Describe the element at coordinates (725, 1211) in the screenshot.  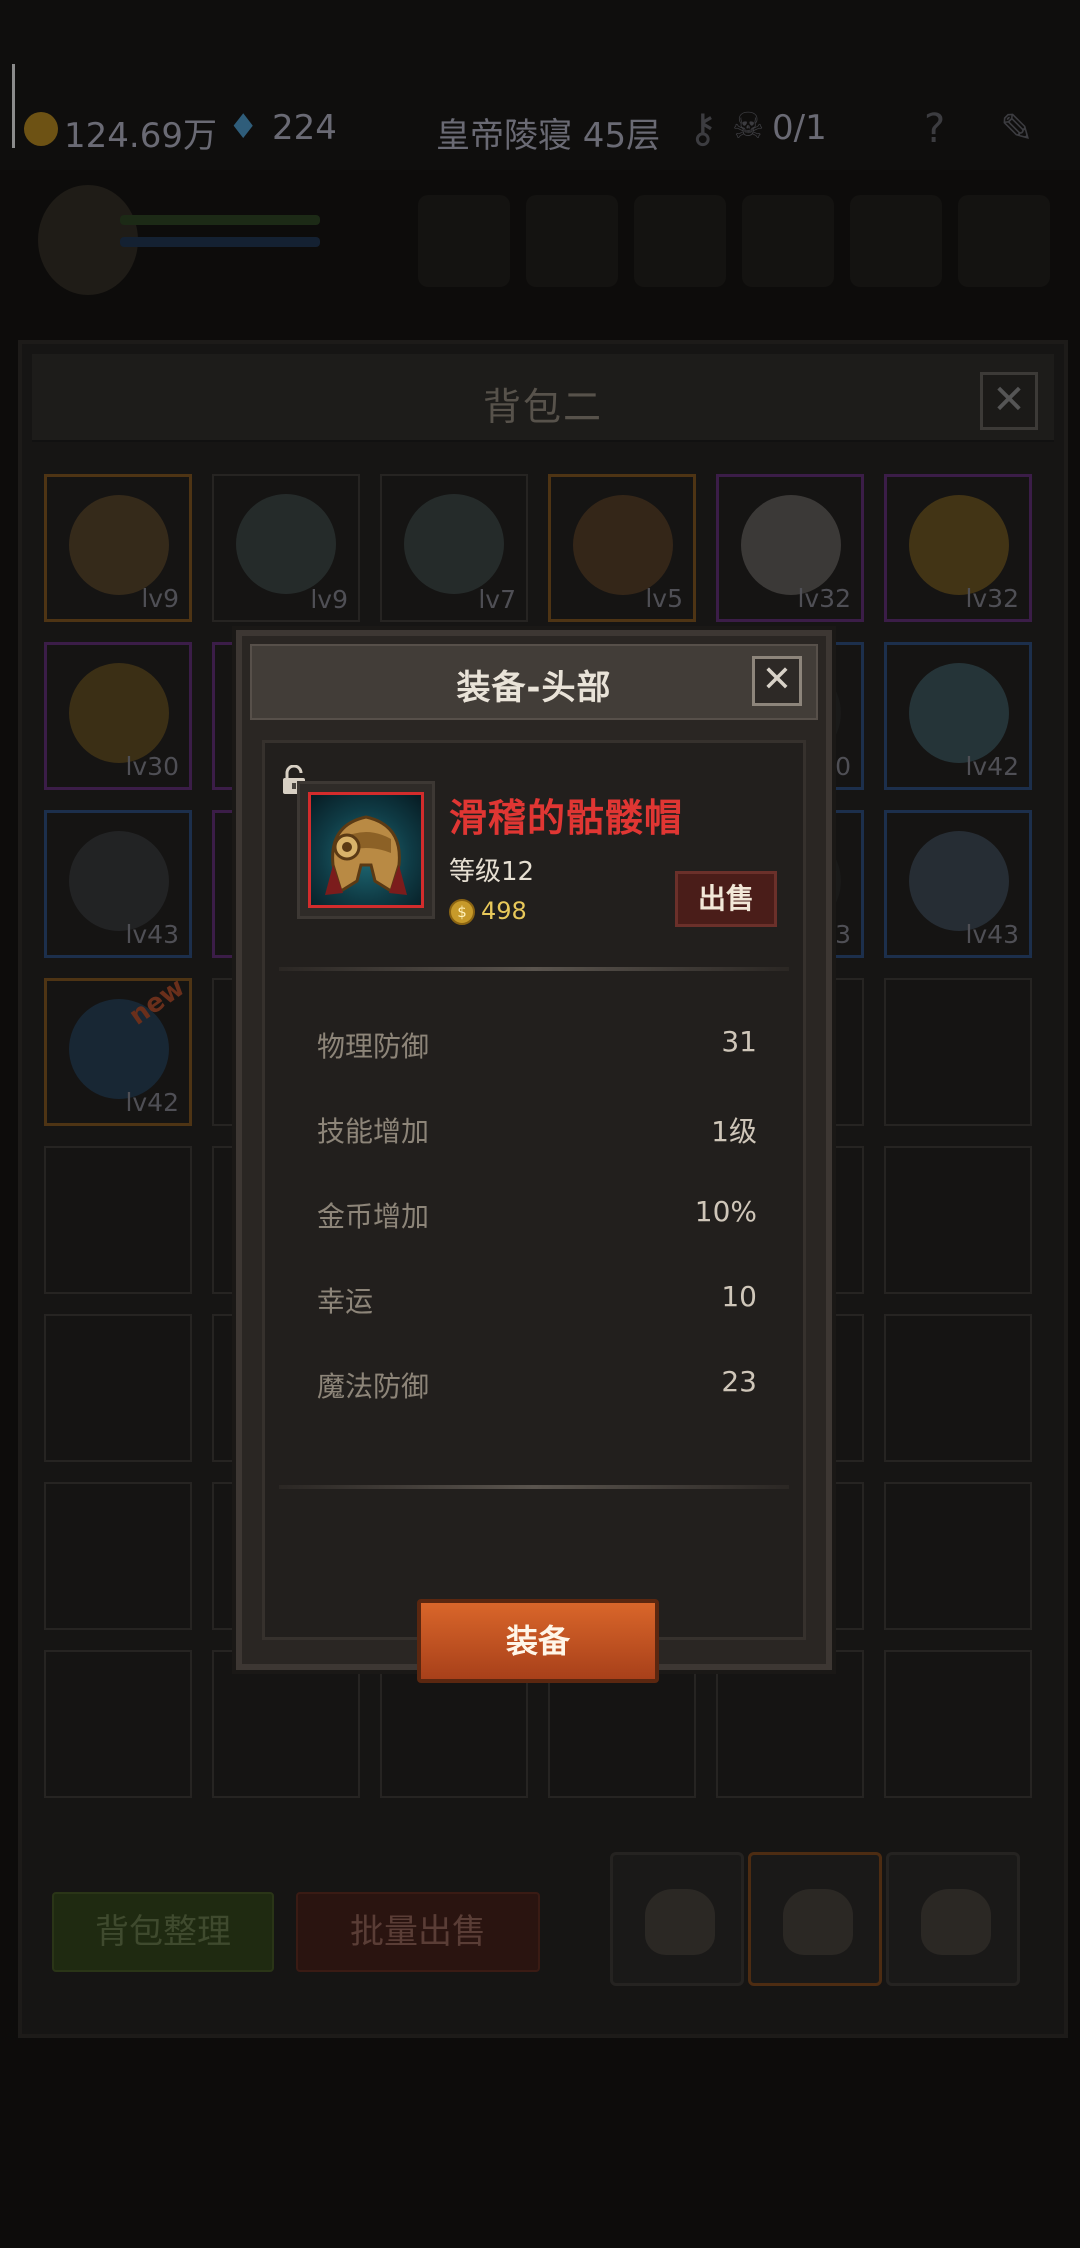
I see `stat-value: 10%` at that location.